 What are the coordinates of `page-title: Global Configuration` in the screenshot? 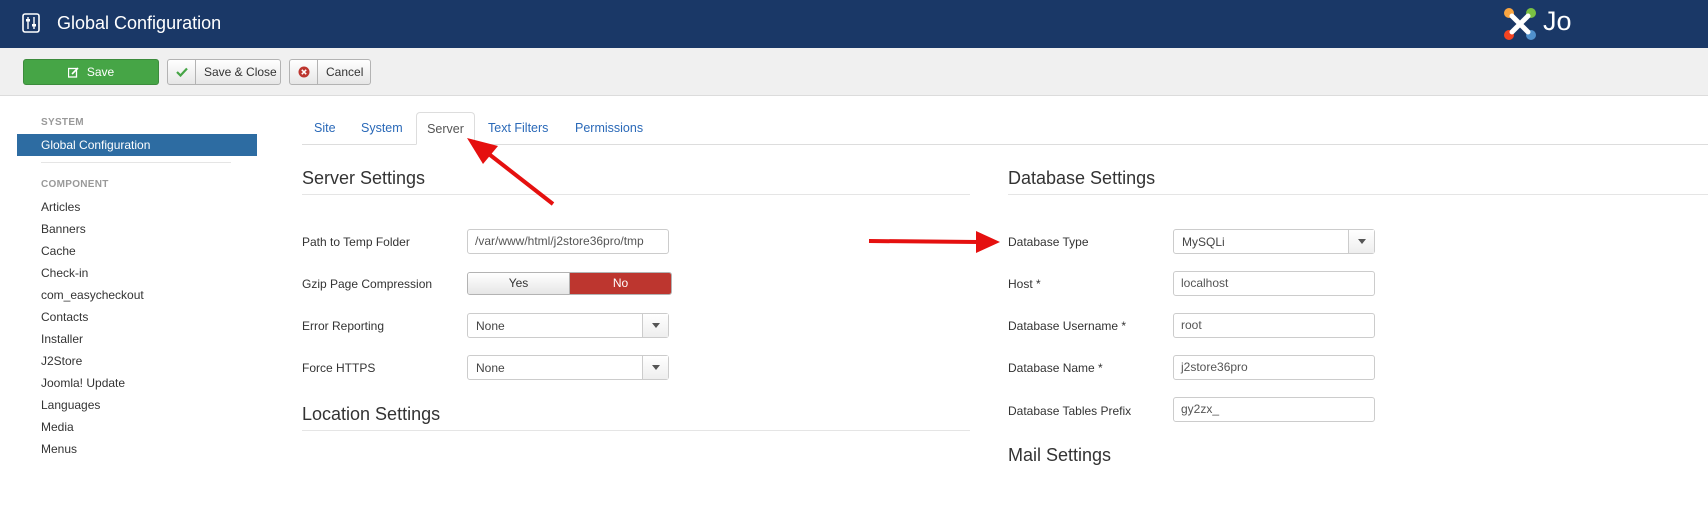 It's located at (139, 23).